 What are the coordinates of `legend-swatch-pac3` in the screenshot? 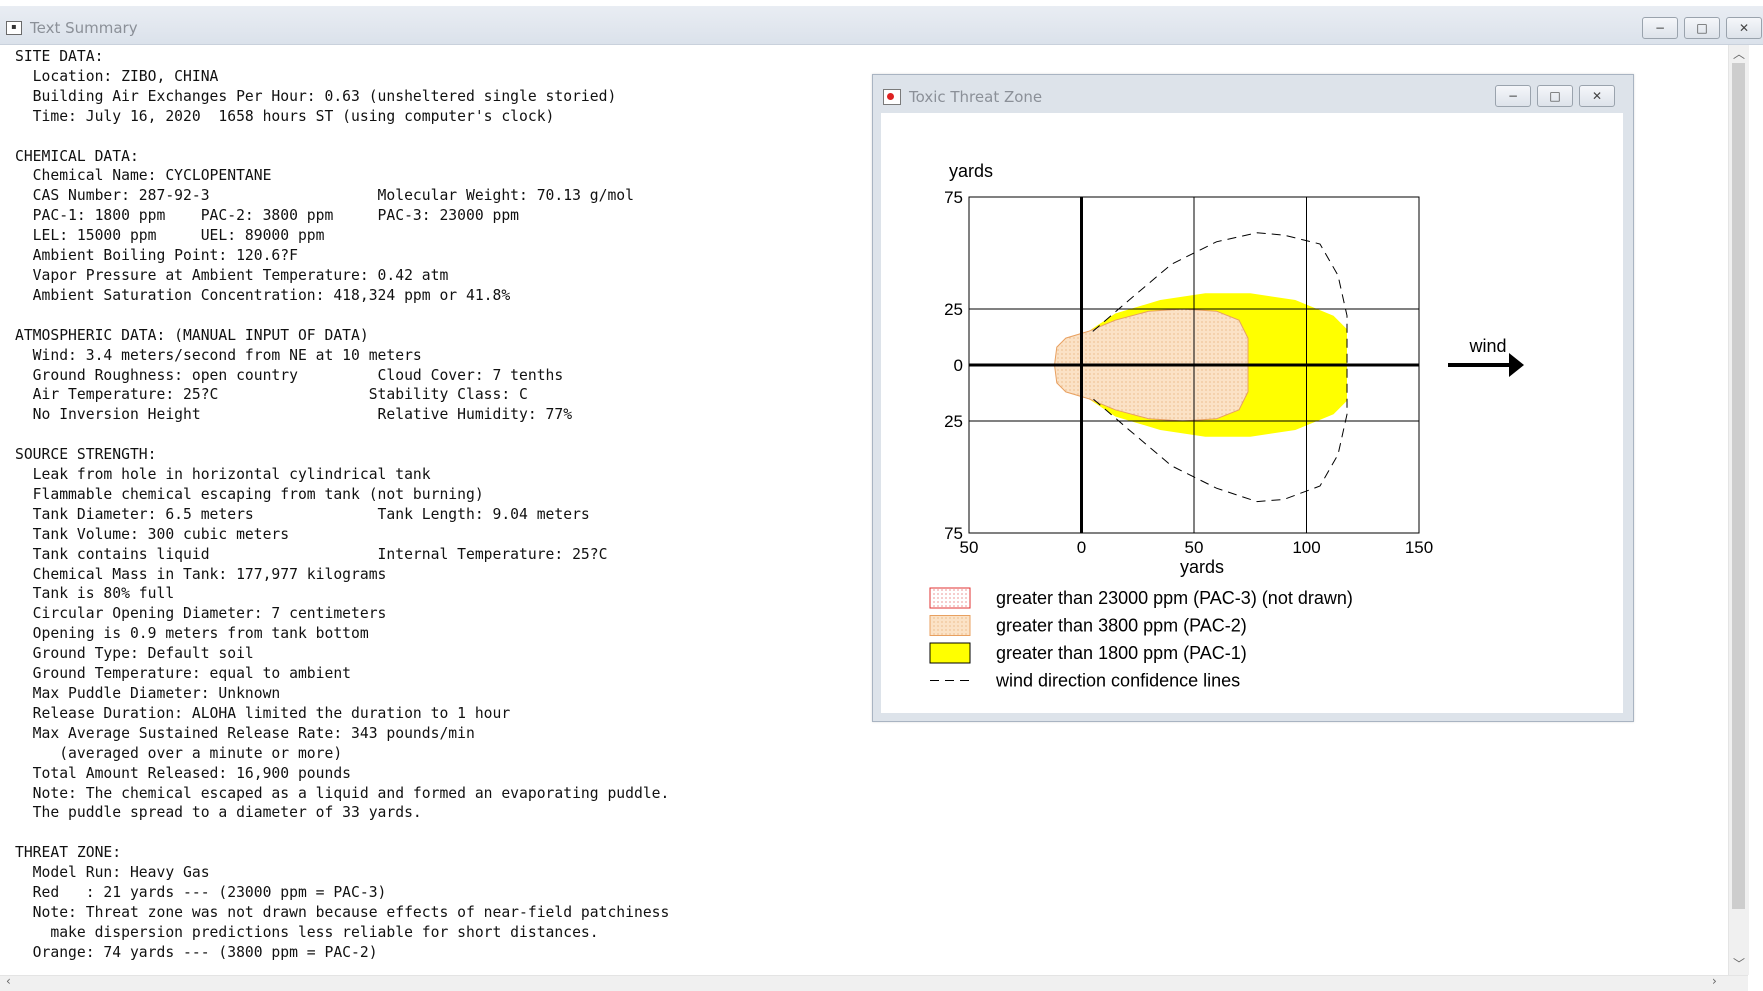 It's located at (950, 598).